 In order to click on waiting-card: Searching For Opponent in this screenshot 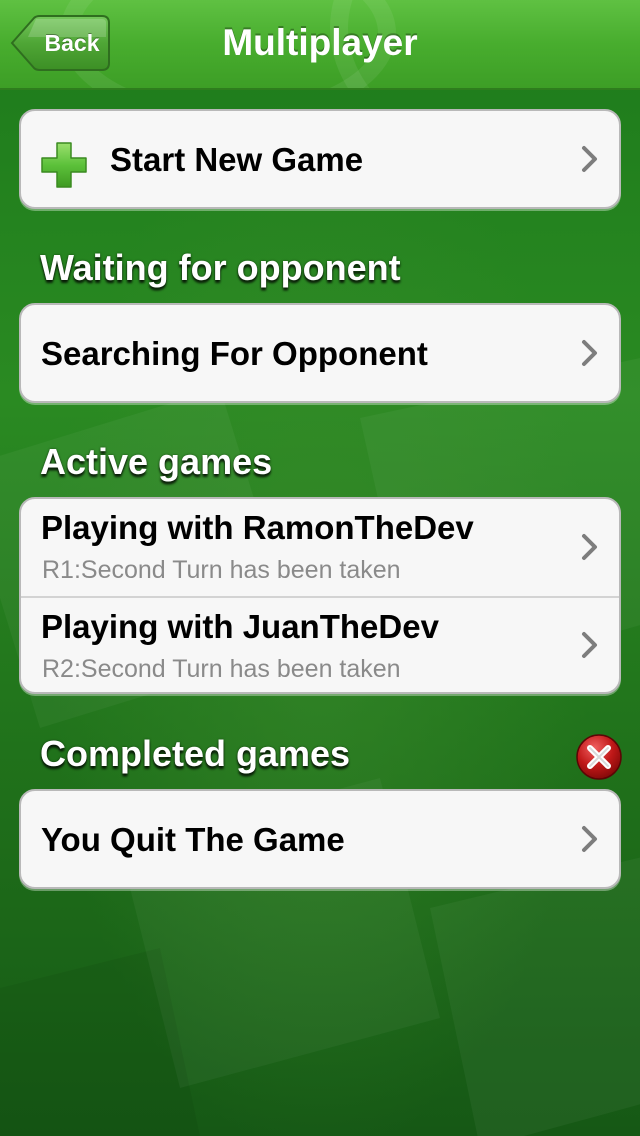, I will do `click(320, 353)`.